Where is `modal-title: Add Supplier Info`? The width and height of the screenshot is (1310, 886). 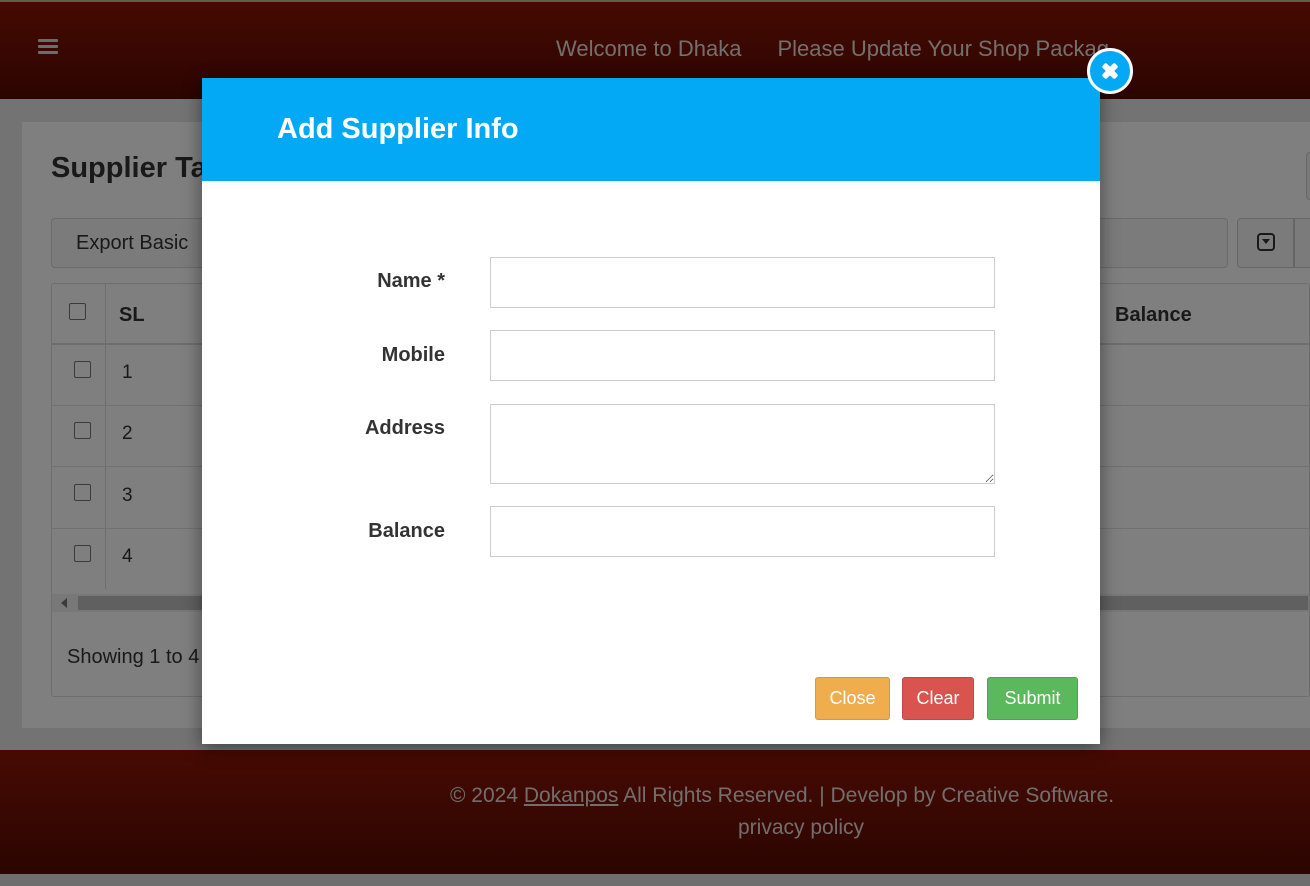 modal-title: Add Supplier Info is located at coordinates (398, 129).